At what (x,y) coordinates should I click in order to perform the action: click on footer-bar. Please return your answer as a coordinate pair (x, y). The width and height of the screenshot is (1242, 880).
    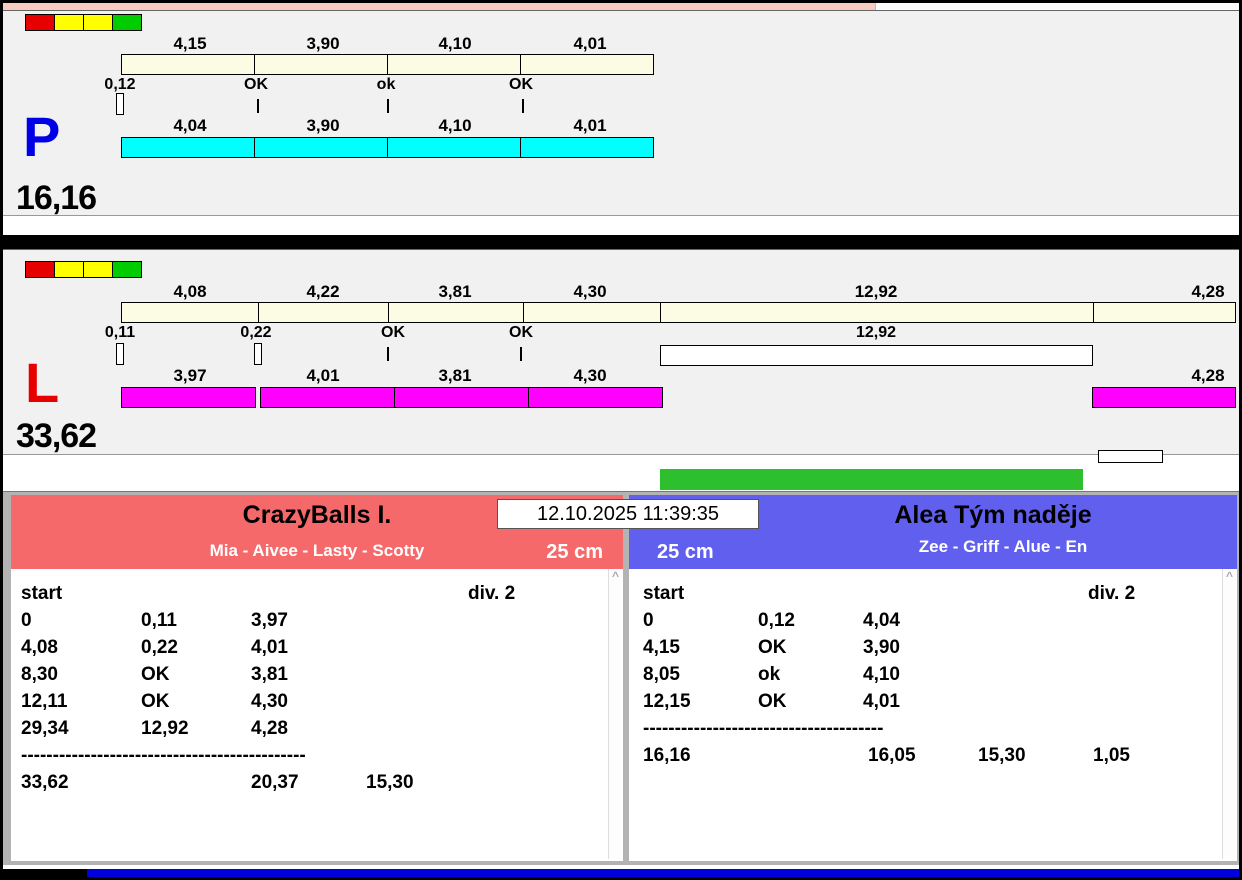
    Looking at the image, I should click on (621, 873).